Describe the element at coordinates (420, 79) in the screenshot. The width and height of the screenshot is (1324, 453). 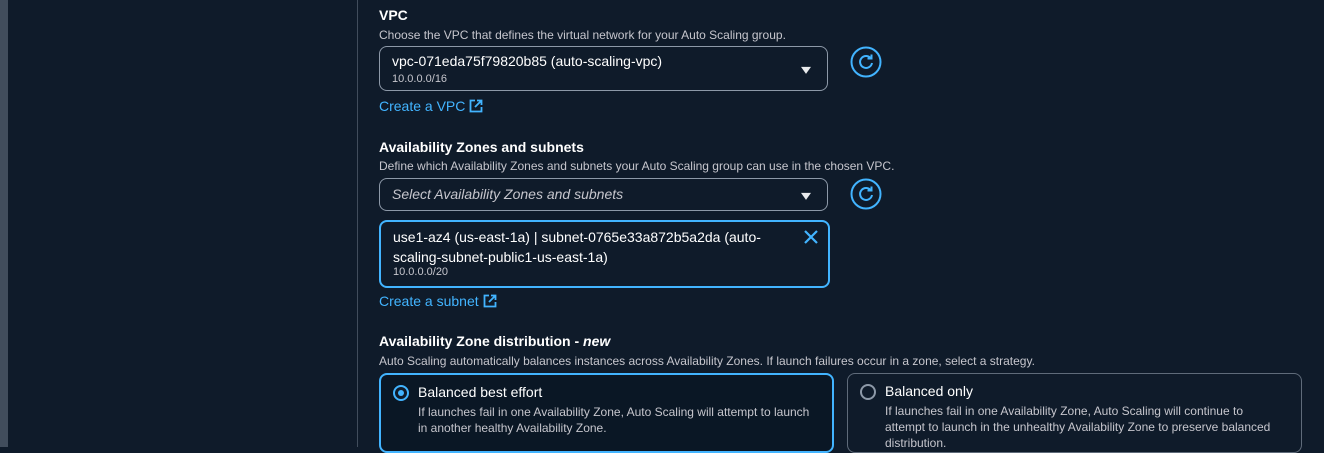
I see `vpc-selected-cidr: 10.0.0.0/16` at that location.